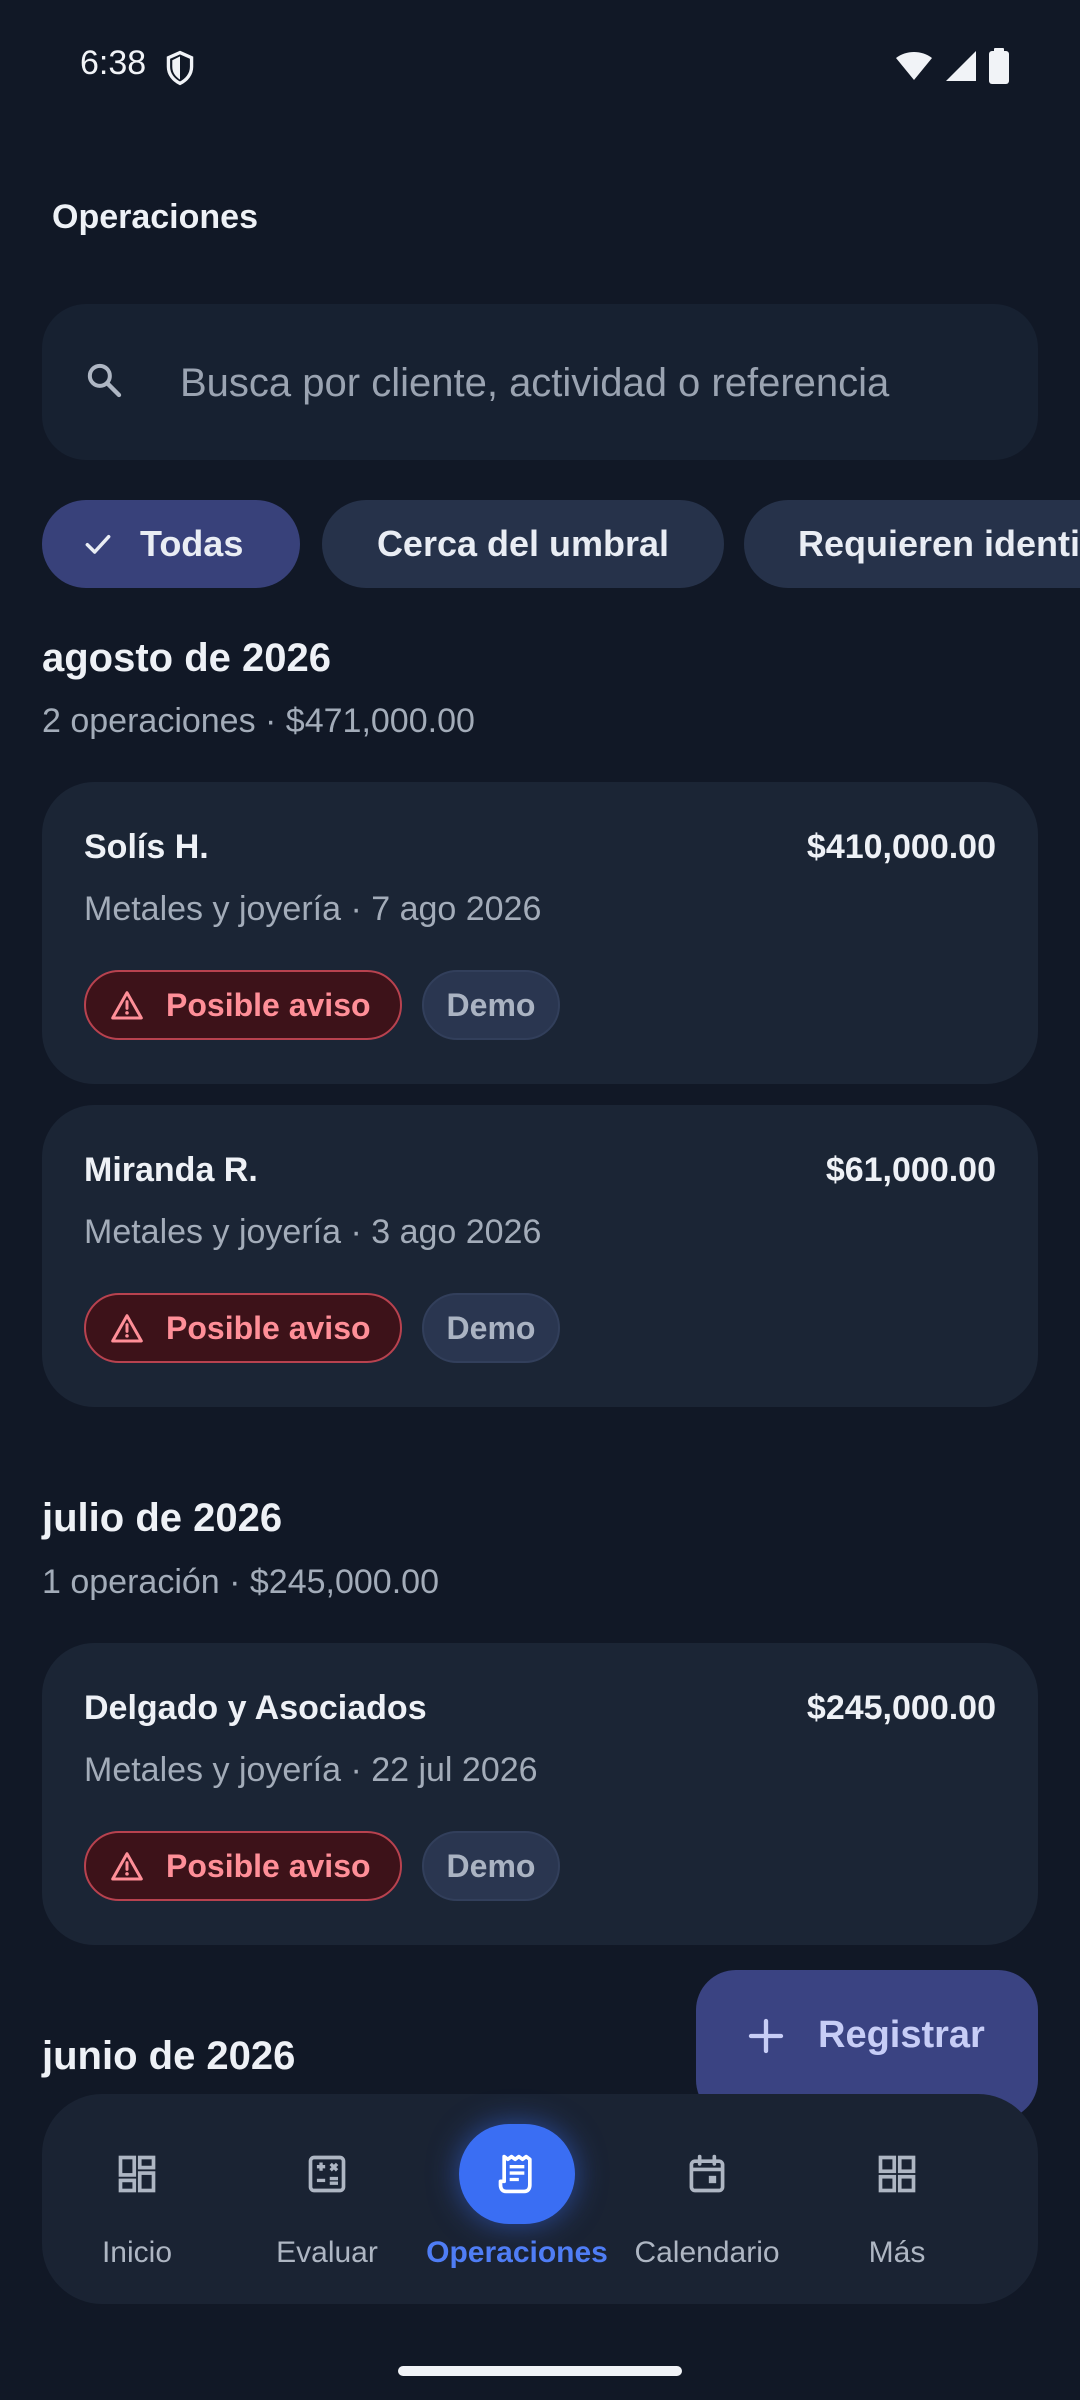 This screenshot has width=1080, height=2400. Describe the element at coordinates (515, 2174) in the screenshot. I see `receipt-icon` at that location.